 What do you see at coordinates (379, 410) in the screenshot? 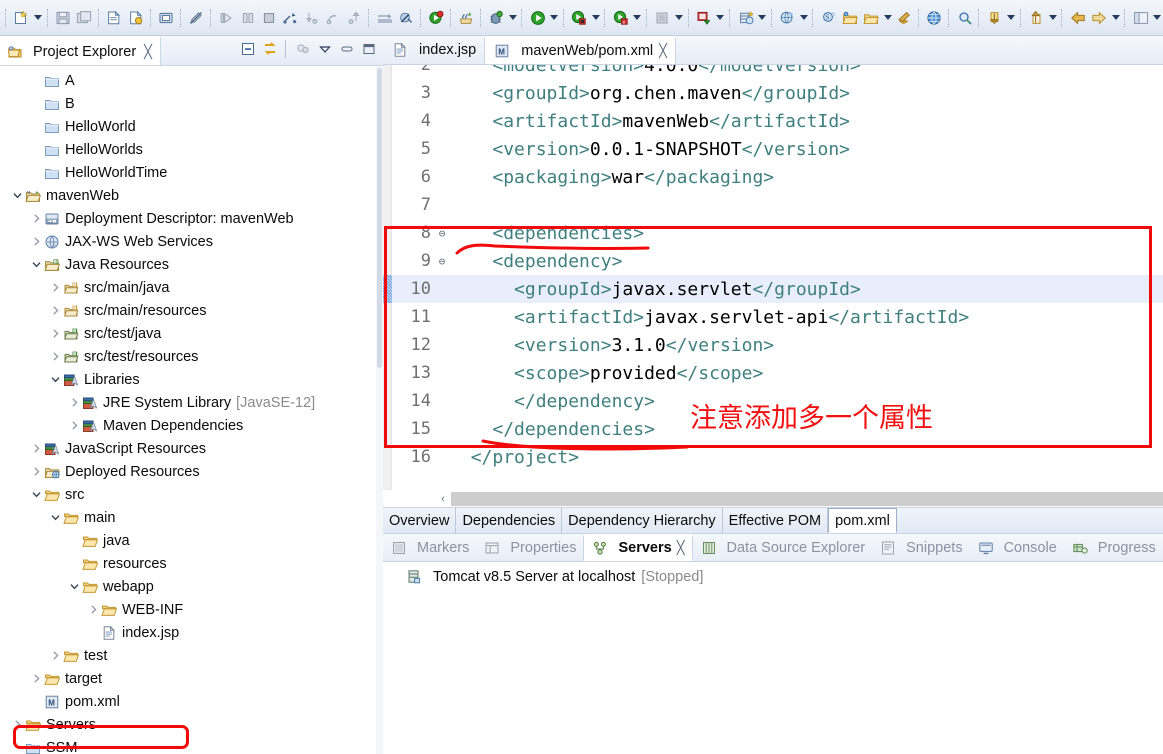
I see `project-tree-scrollbar` at bounding box center [379, 410].